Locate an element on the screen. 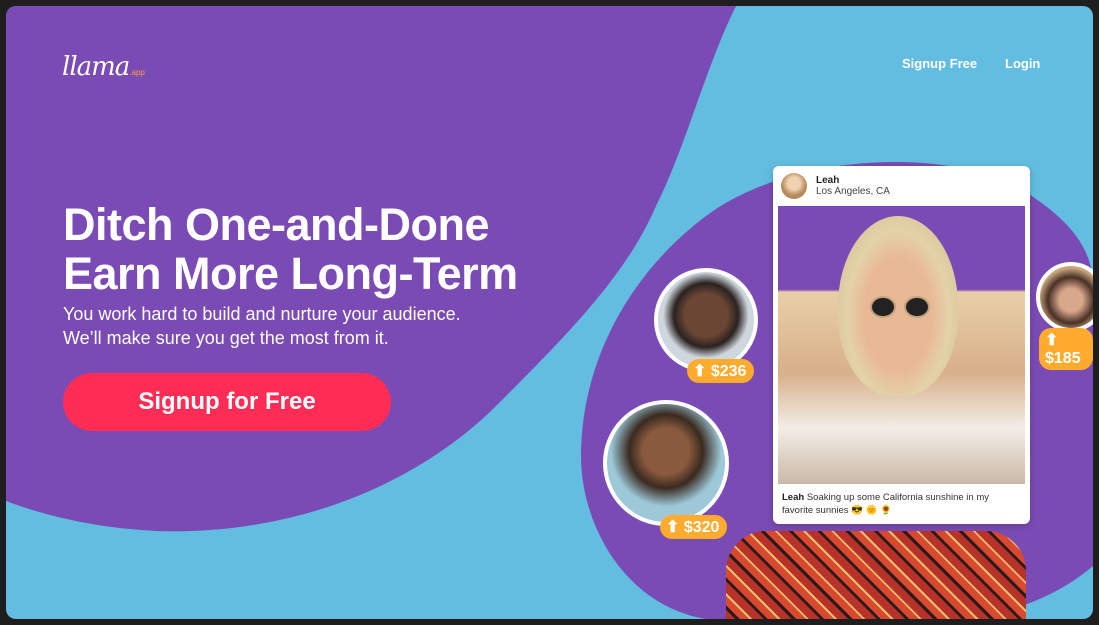  post-location: Los Angeles, CA is located at coordinates (853, 191).